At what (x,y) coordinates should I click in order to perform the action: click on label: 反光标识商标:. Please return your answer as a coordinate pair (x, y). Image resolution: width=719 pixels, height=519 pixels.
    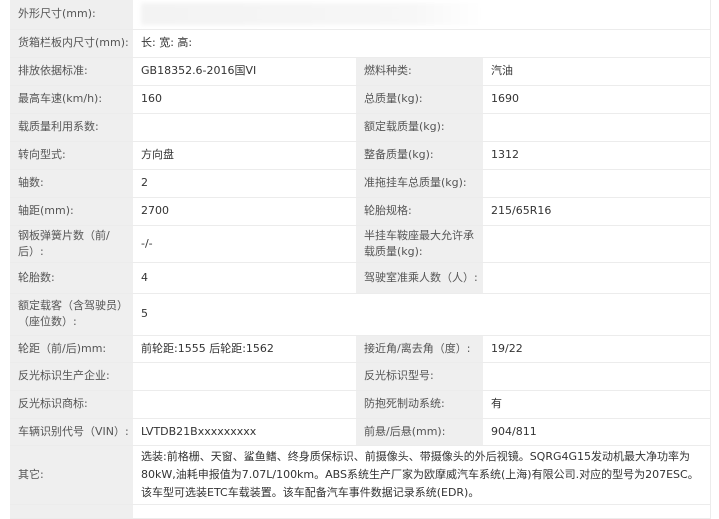
    Looking at the image, I should click on (71, 404).